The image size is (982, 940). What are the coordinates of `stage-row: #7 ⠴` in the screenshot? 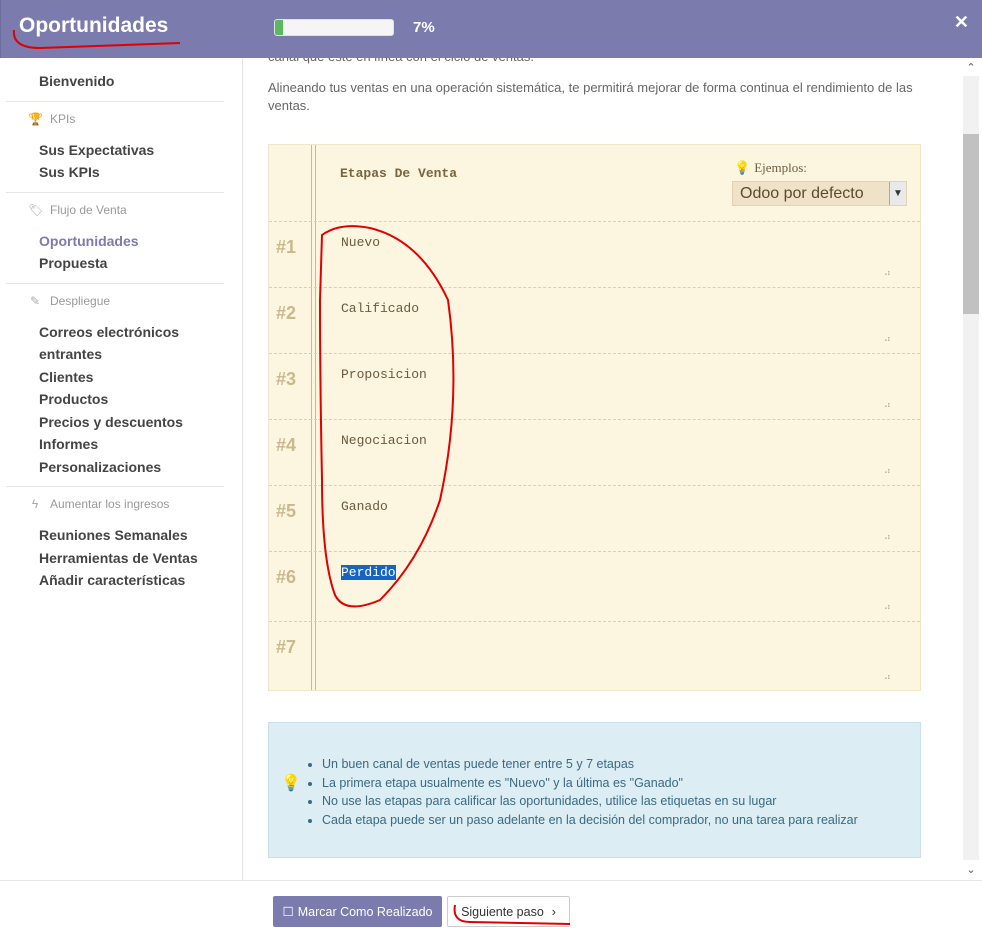 It's located at (594, 656).